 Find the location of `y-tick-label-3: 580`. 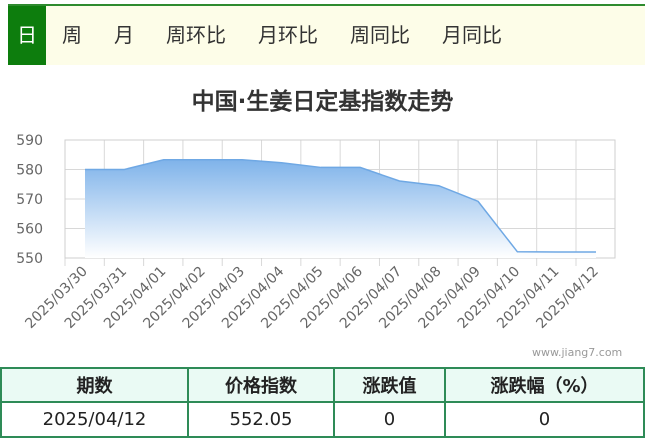

y-tick-label-3: 580 is located at coordinates (29, 171).